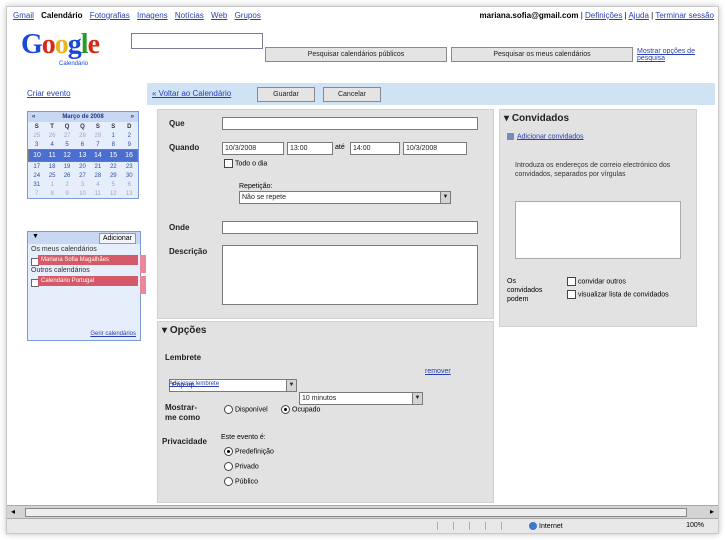 This screenshot has width=725, height=540. Describe the element at coordinates (241, 466) in the screenshot. I see `privacy-private-option: Privado` at that location.